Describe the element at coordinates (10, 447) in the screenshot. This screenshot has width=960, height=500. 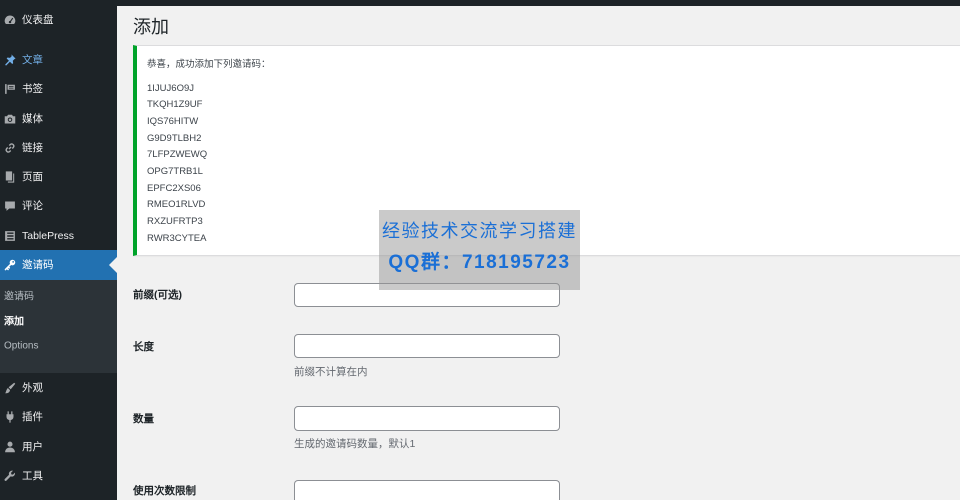
I see `user-icon` at that location.